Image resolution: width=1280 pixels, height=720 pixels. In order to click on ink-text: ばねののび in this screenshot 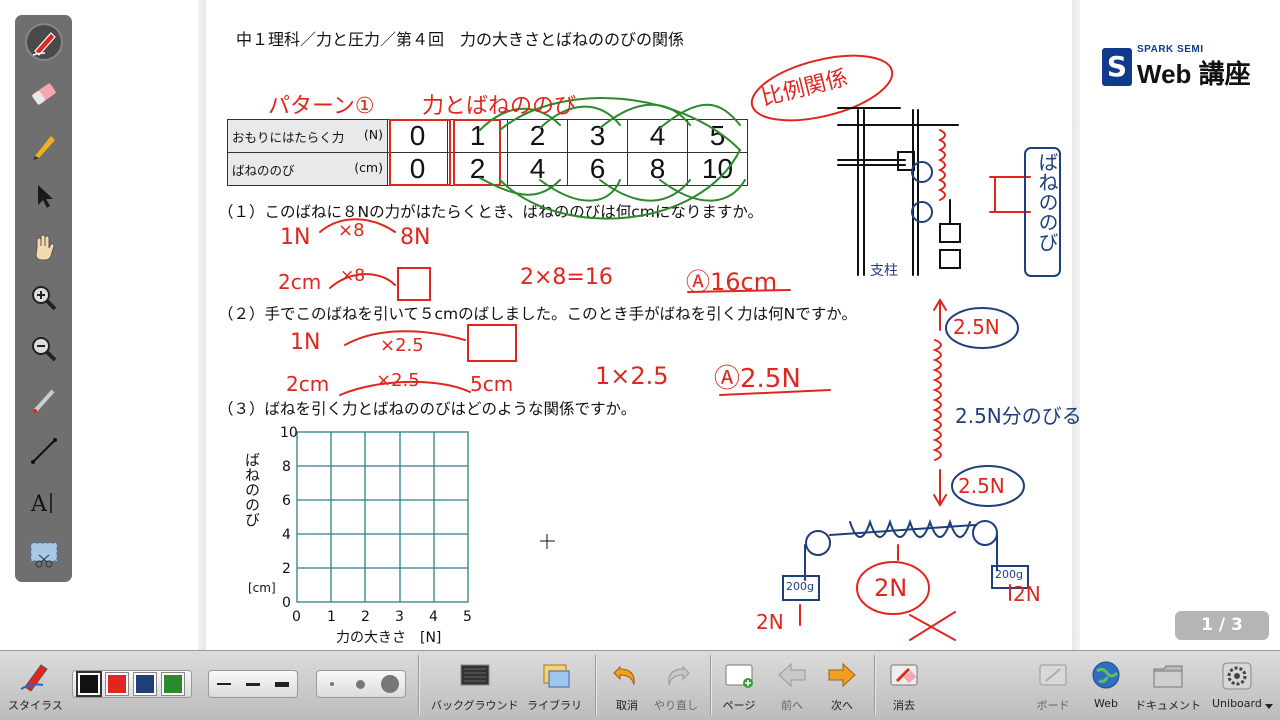, I will do `click(1047, 202)`.